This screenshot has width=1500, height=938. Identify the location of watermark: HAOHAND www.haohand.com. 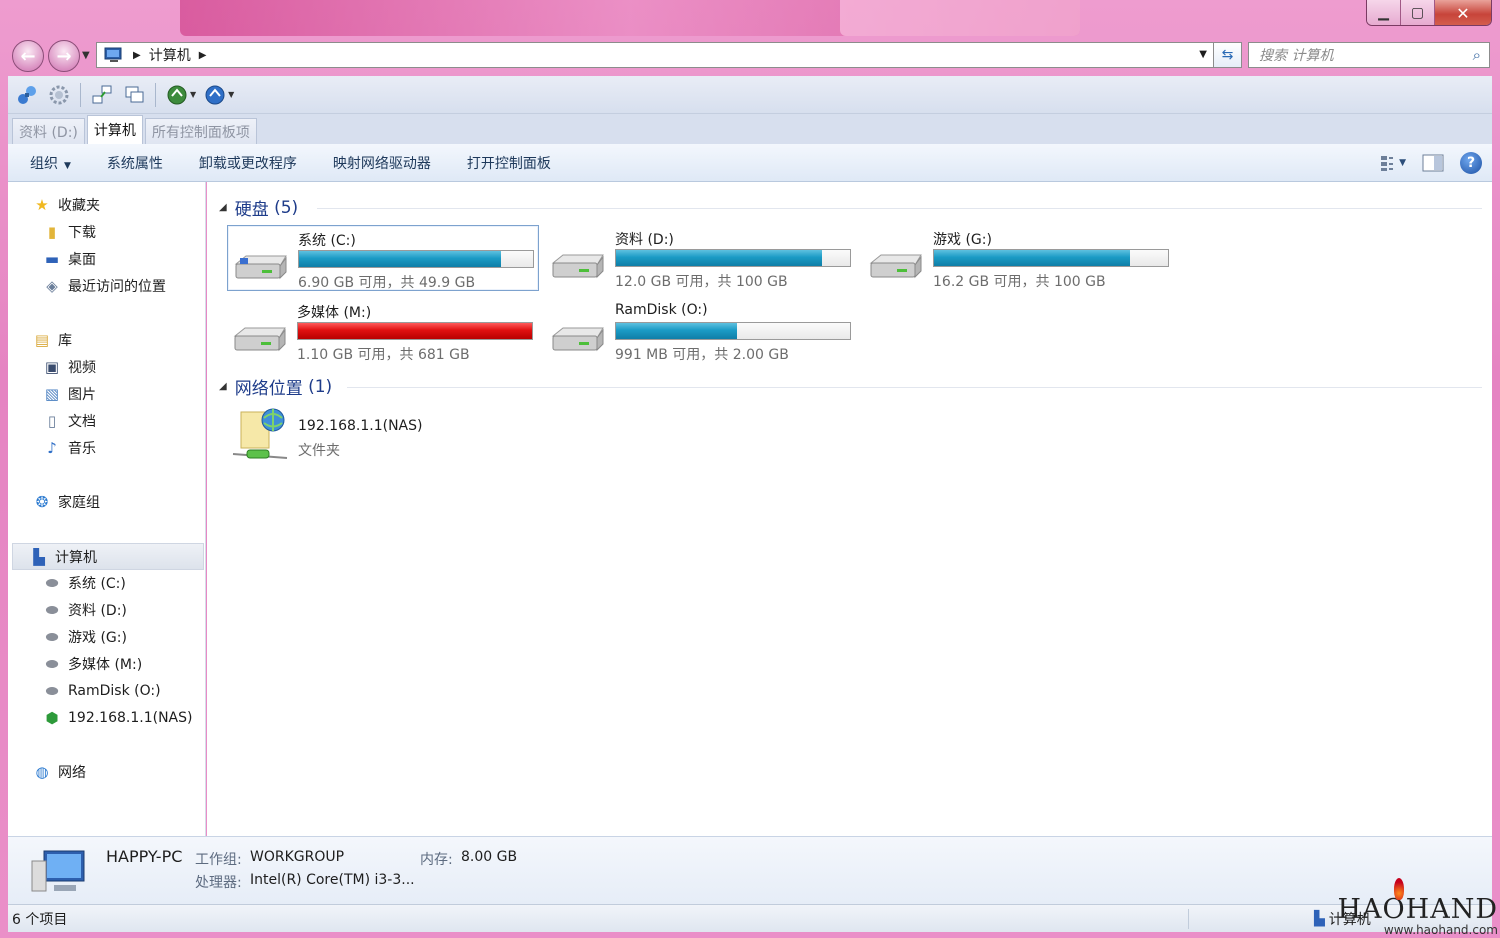
(1417, 907).